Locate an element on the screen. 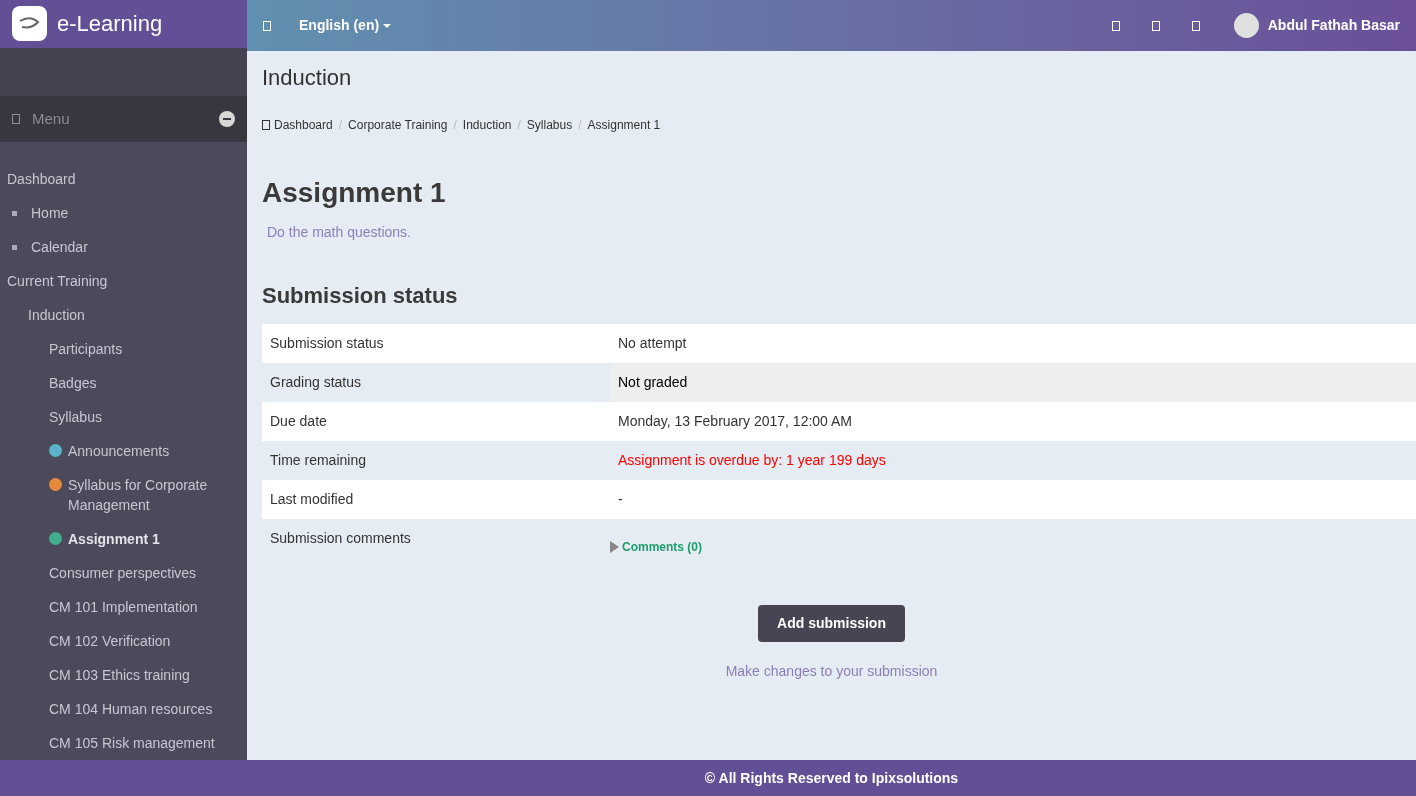 This screenshot has width=1416, height=796. course-title: Induction is located at coordinates (307, 78).